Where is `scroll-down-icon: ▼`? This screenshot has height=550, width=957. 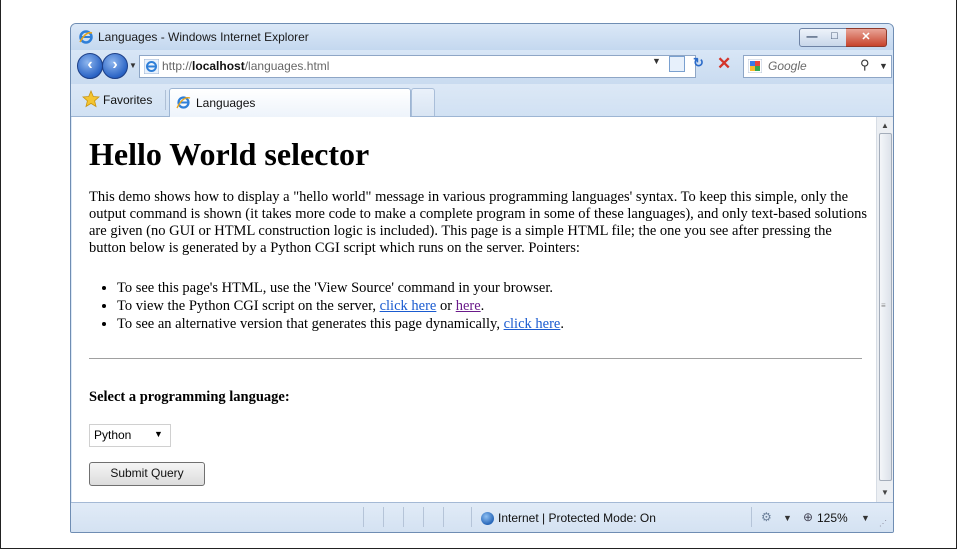
scroll-down-icon: ▼ is located at coordinates (885, 492).